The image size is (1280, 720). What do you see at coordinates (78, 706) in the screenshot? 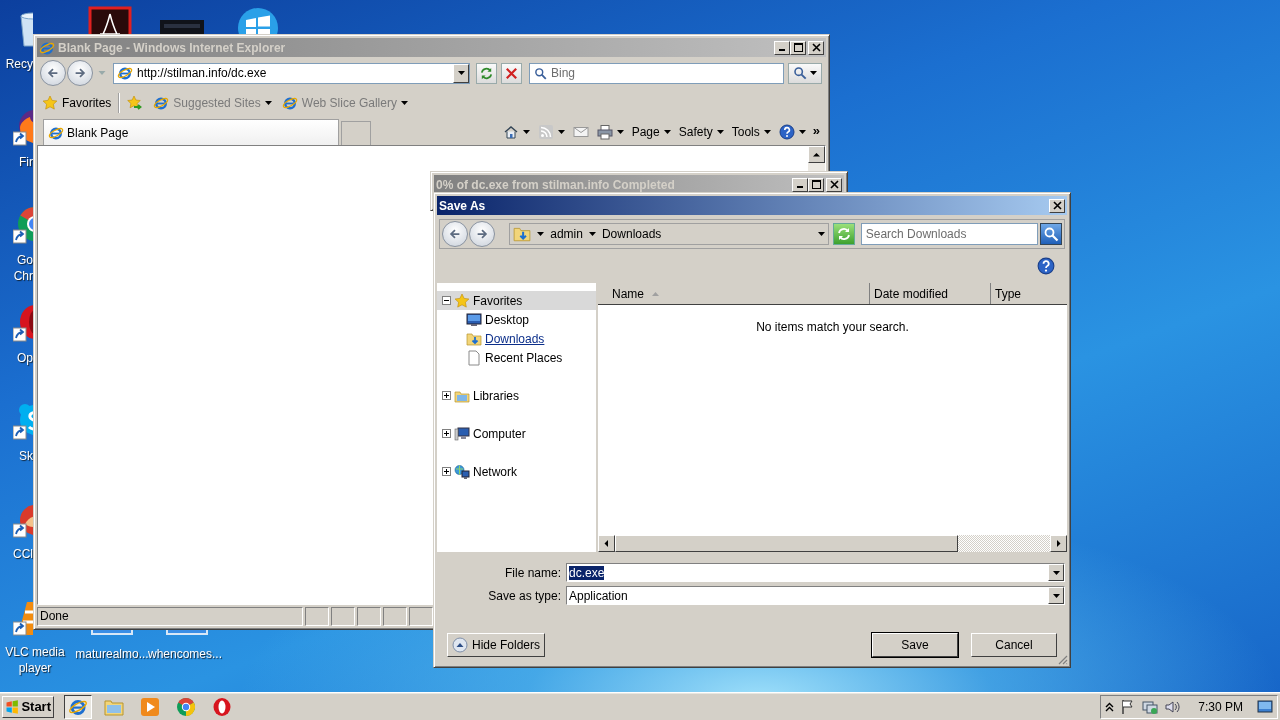
I see `taskbar-app-button` at bounding box center [78, 706].